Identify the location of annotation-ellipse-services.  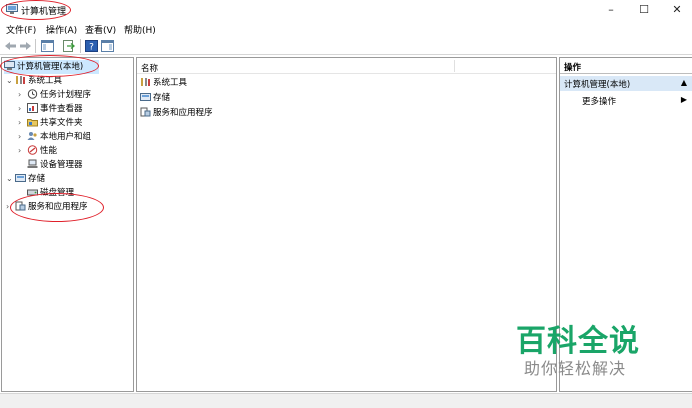
(57, 207).